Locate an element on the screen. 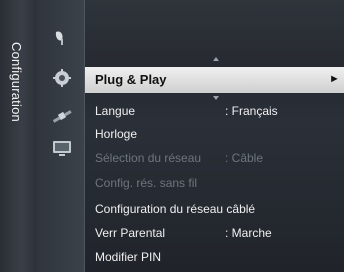 The width and height of the screenshot is (344, 272). menu-item-reseau-cable: Configuration du réseau câblé is located at coordinates (175, 209).